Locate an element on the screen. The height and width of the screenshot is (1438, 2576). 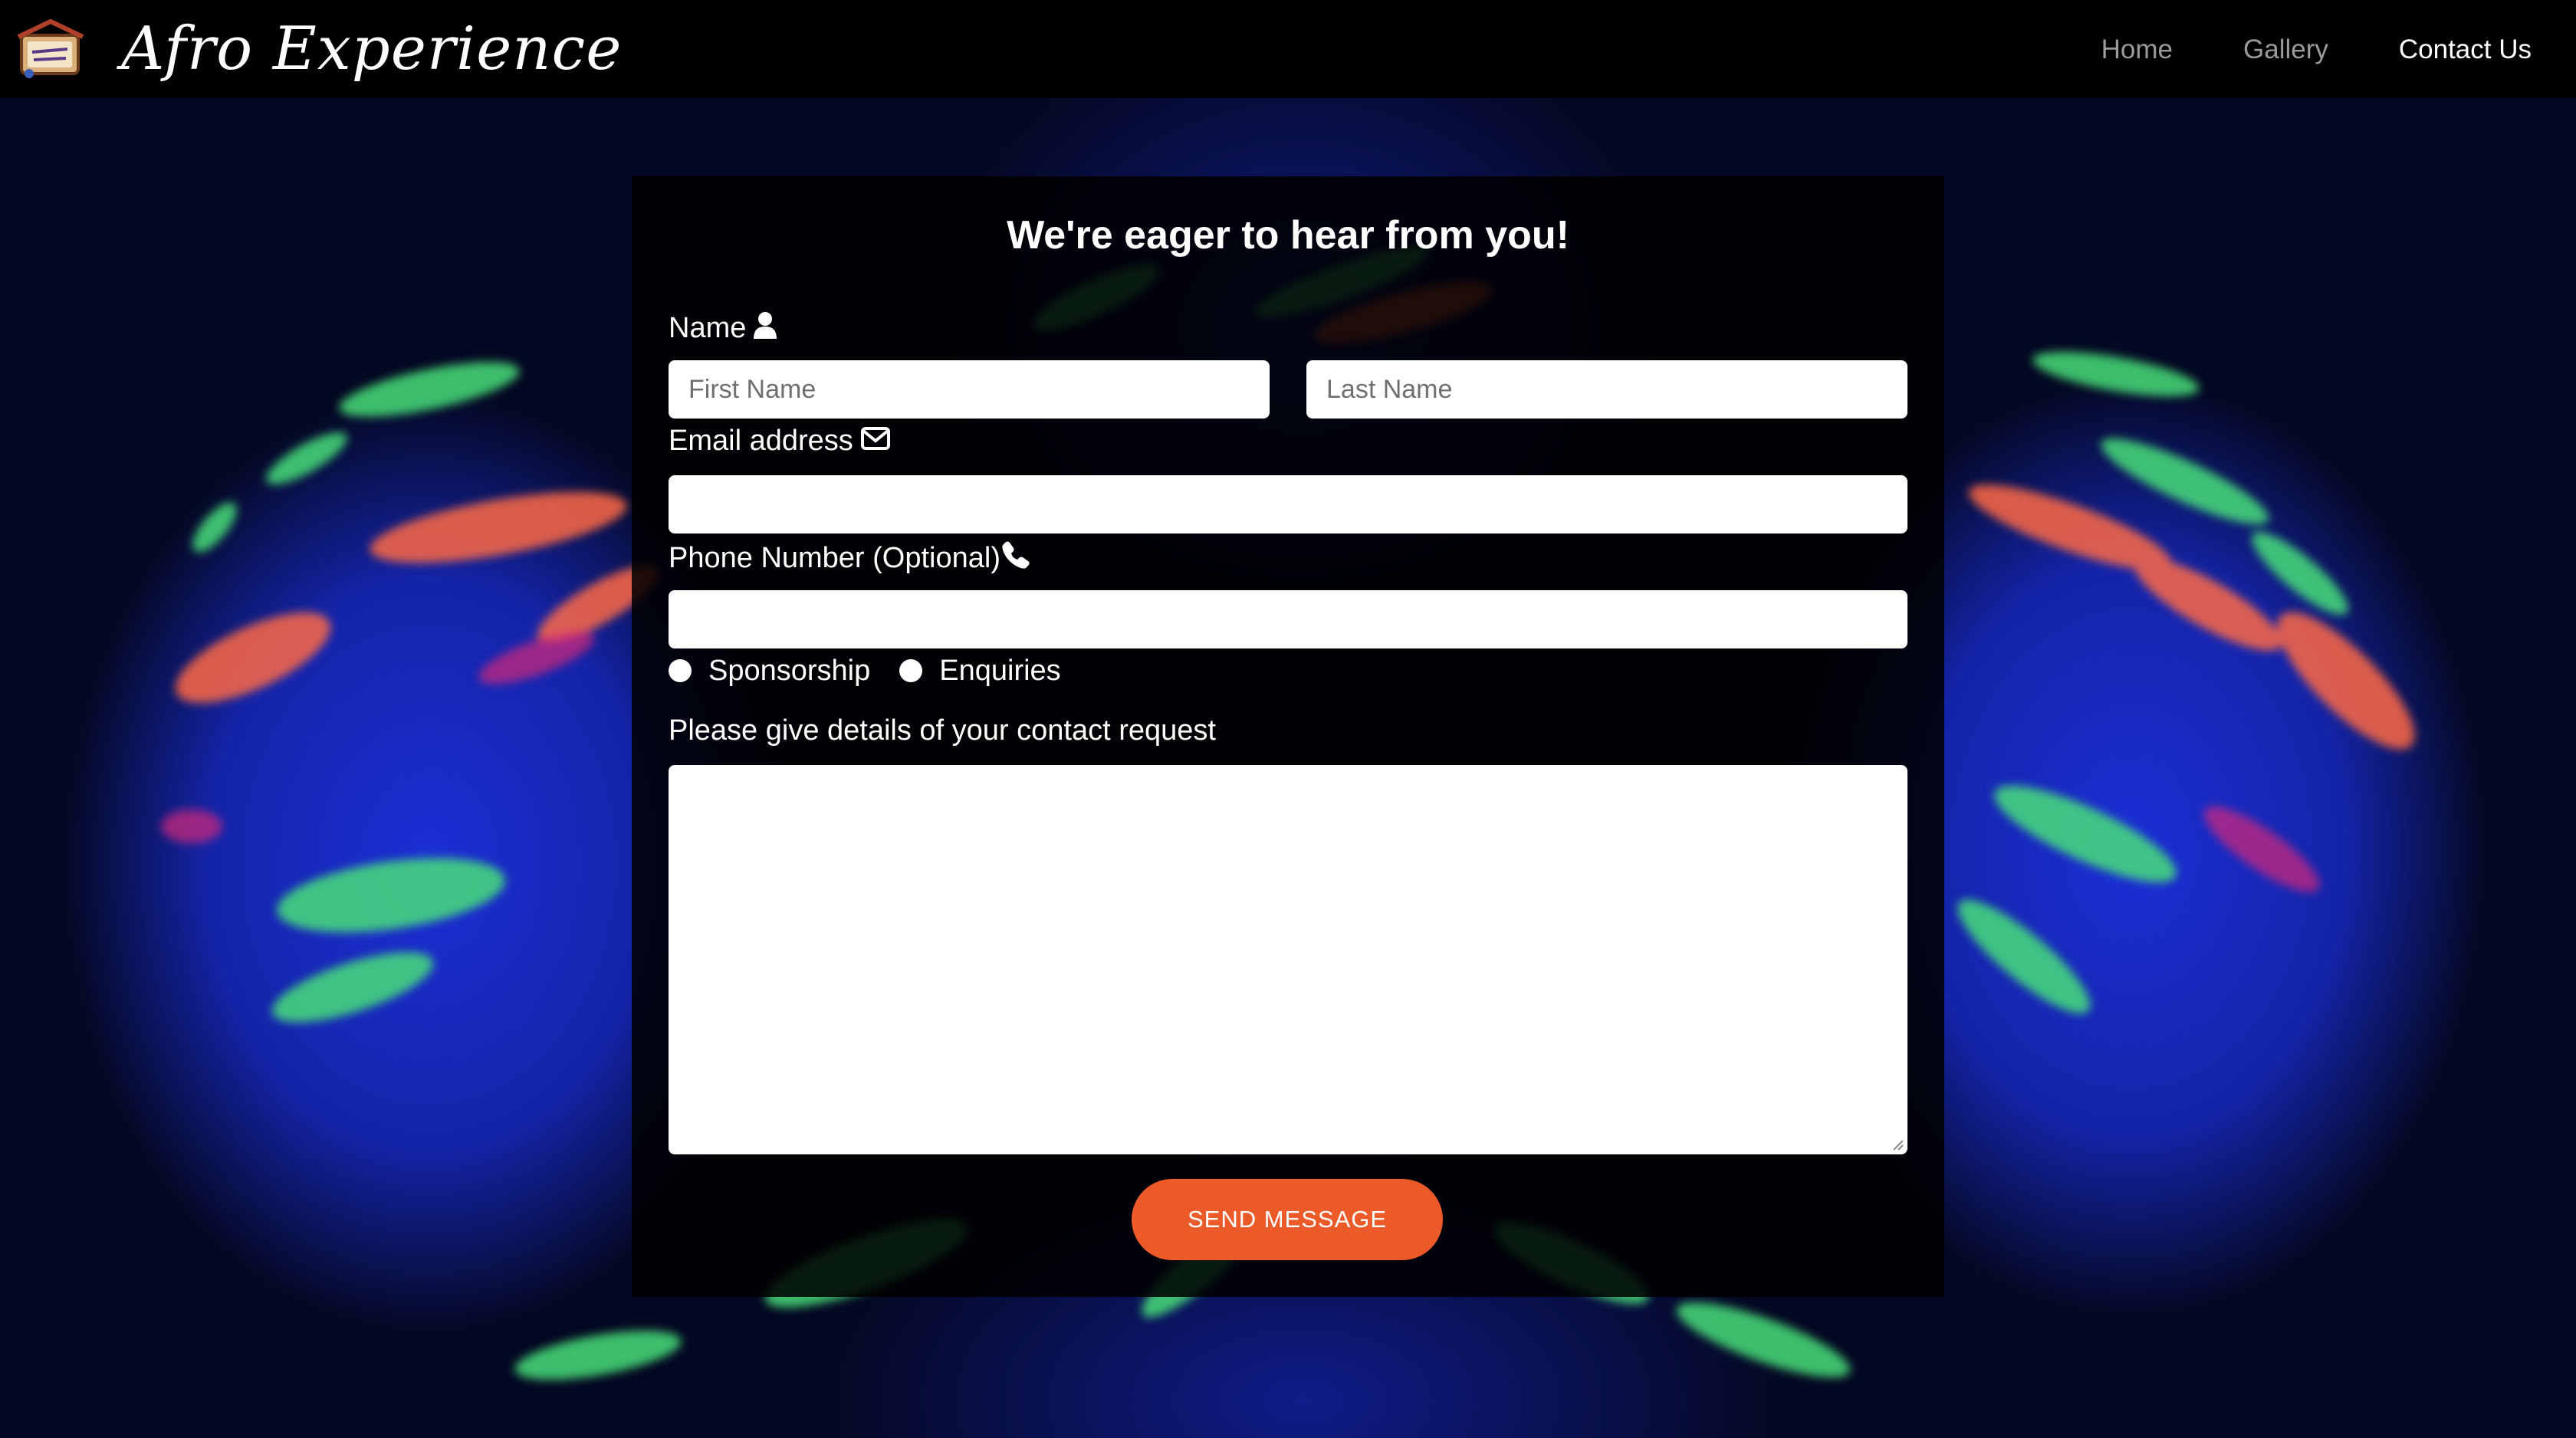
sponsorship-radio is located at coordinates (680, 670).